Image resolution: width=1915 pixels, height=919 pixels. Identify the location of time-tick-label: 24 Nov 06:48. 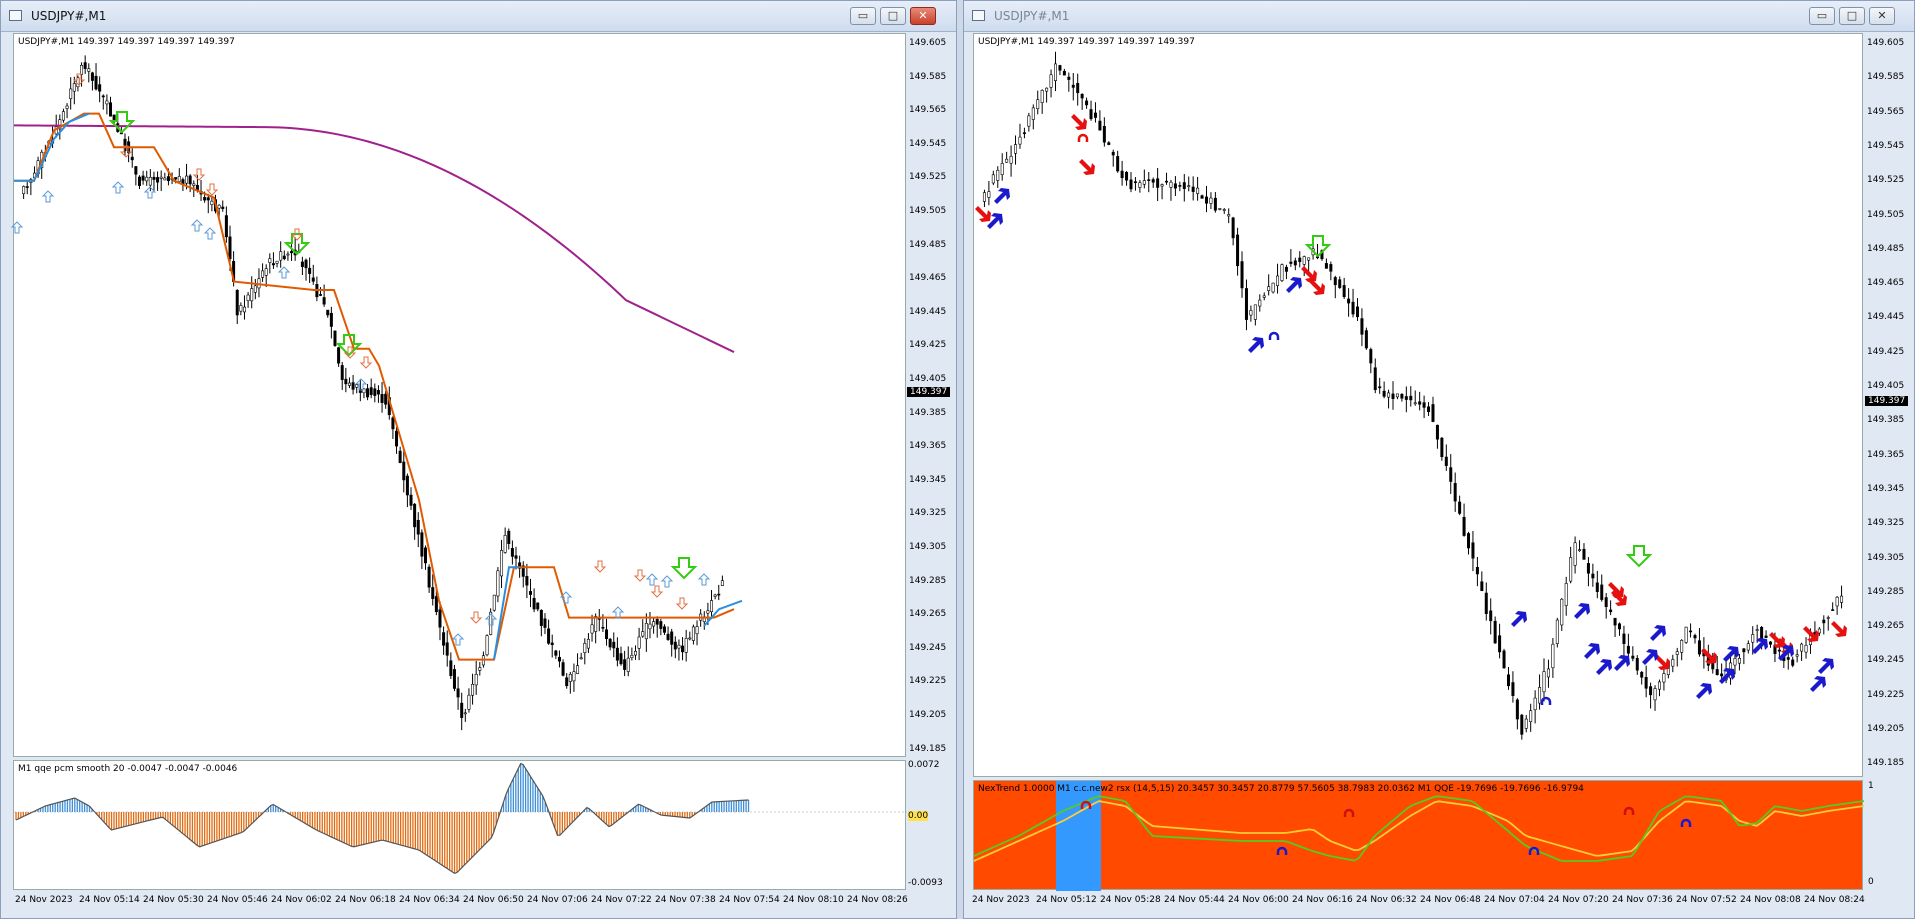
(1450, 900).